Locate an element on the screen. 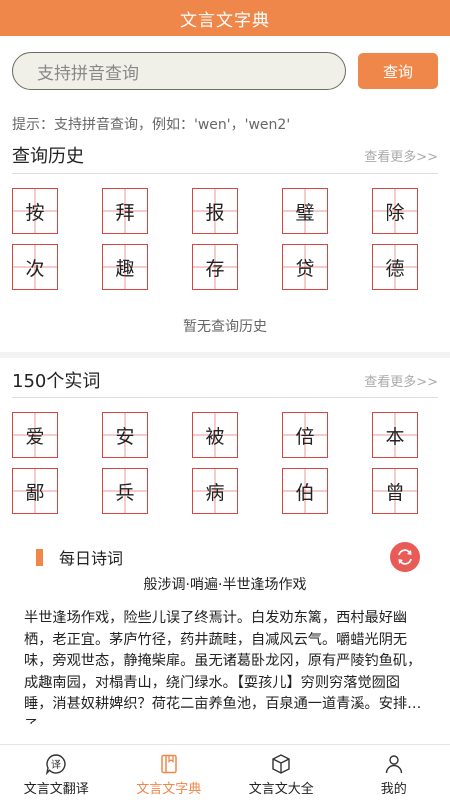 The height and width of the screenshot is (800, 450). history-char-cell: 德 is located at coordinates (395, 267).